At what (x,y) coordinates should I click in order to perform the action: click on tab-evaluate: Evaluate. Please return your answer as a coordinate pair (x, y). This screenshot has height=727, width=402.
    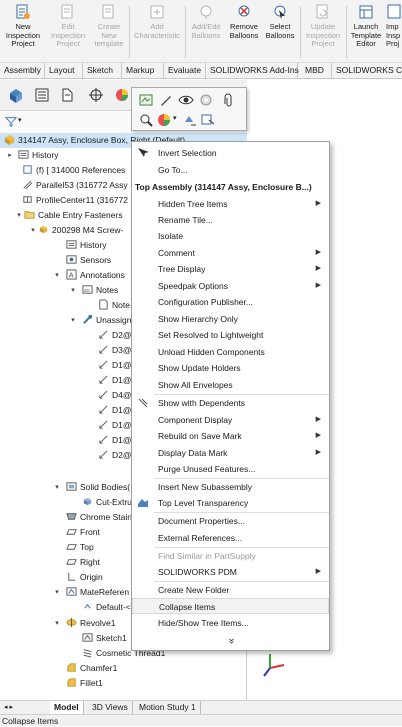
    Looking at the image, I should click on (185, 70).